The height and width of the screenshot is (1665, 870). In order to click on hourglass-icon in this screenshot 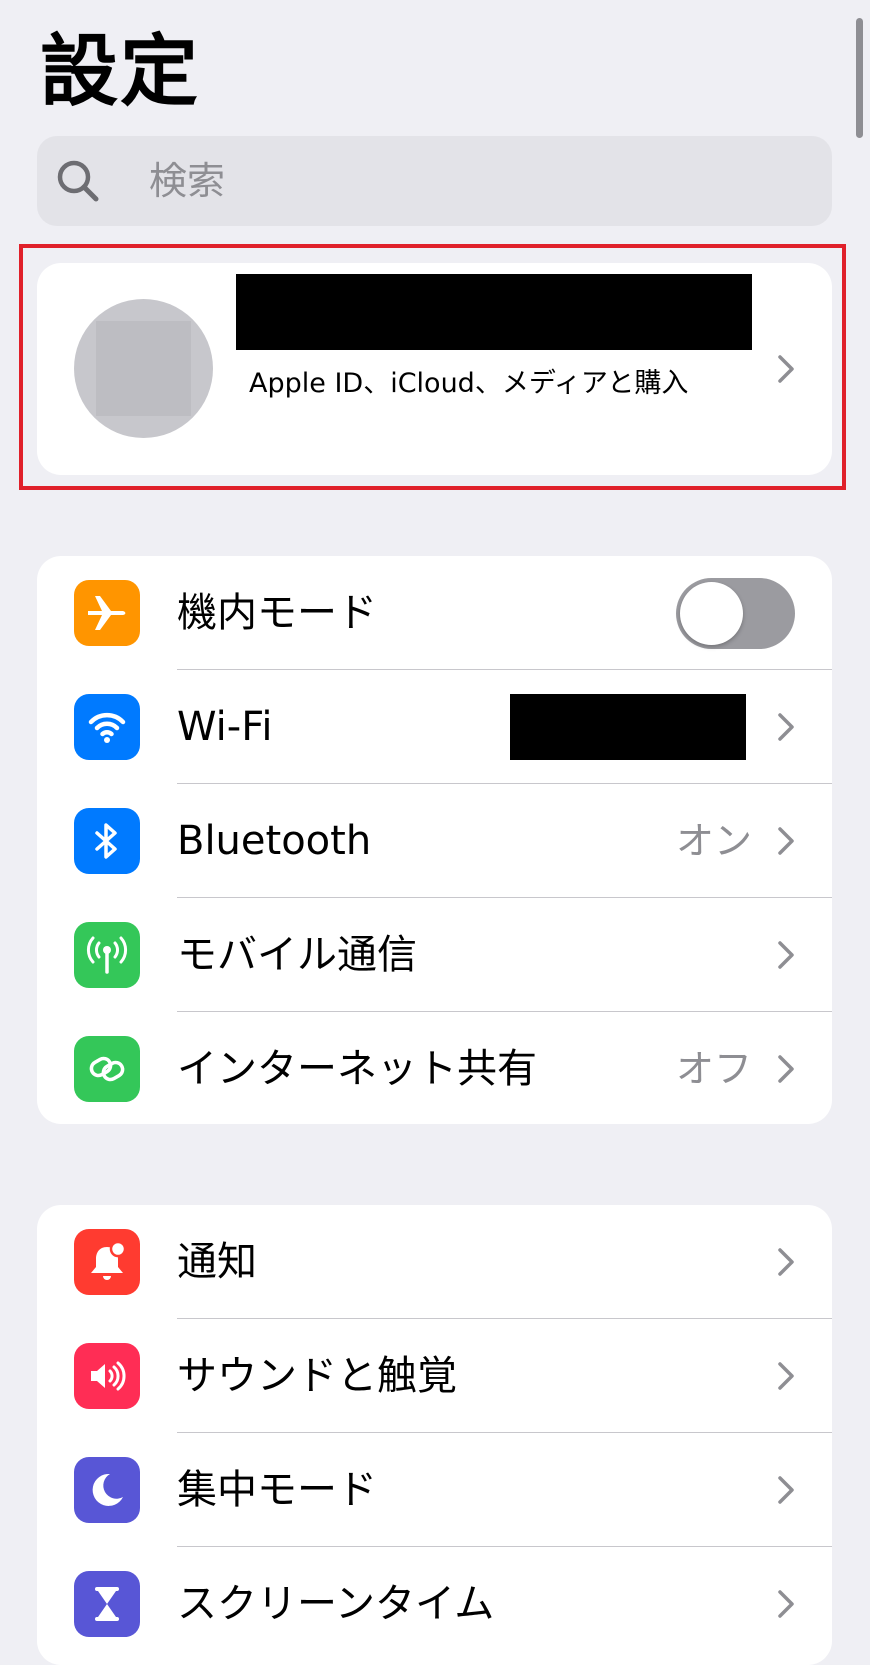, I will do `click(107, 1604)`.